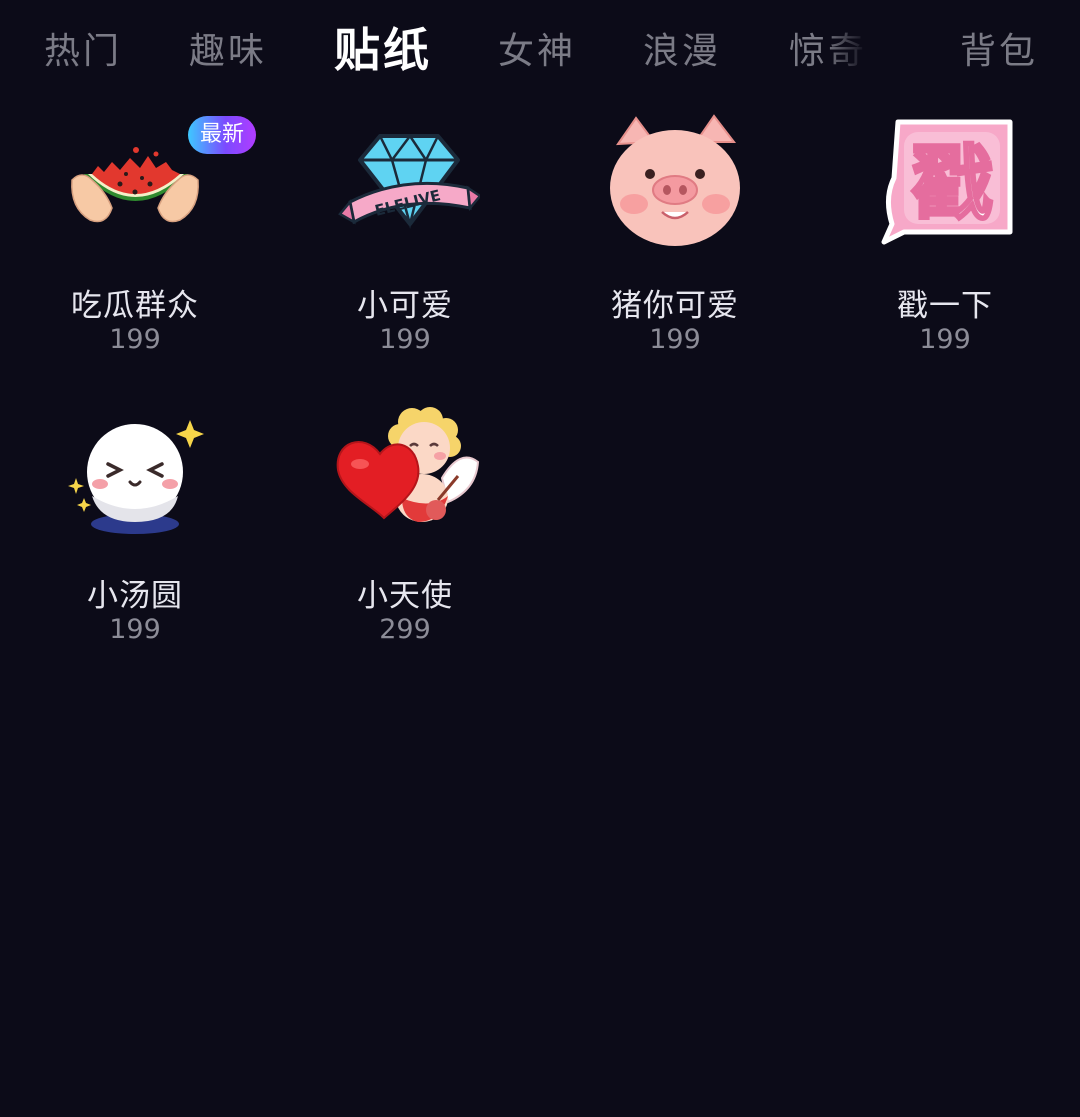 The height and width of the screenshot is (1117, 1080). Describe the element at coordinates (952, 184) in the screenshot. I see `poke-art-text: 戳` at that location.